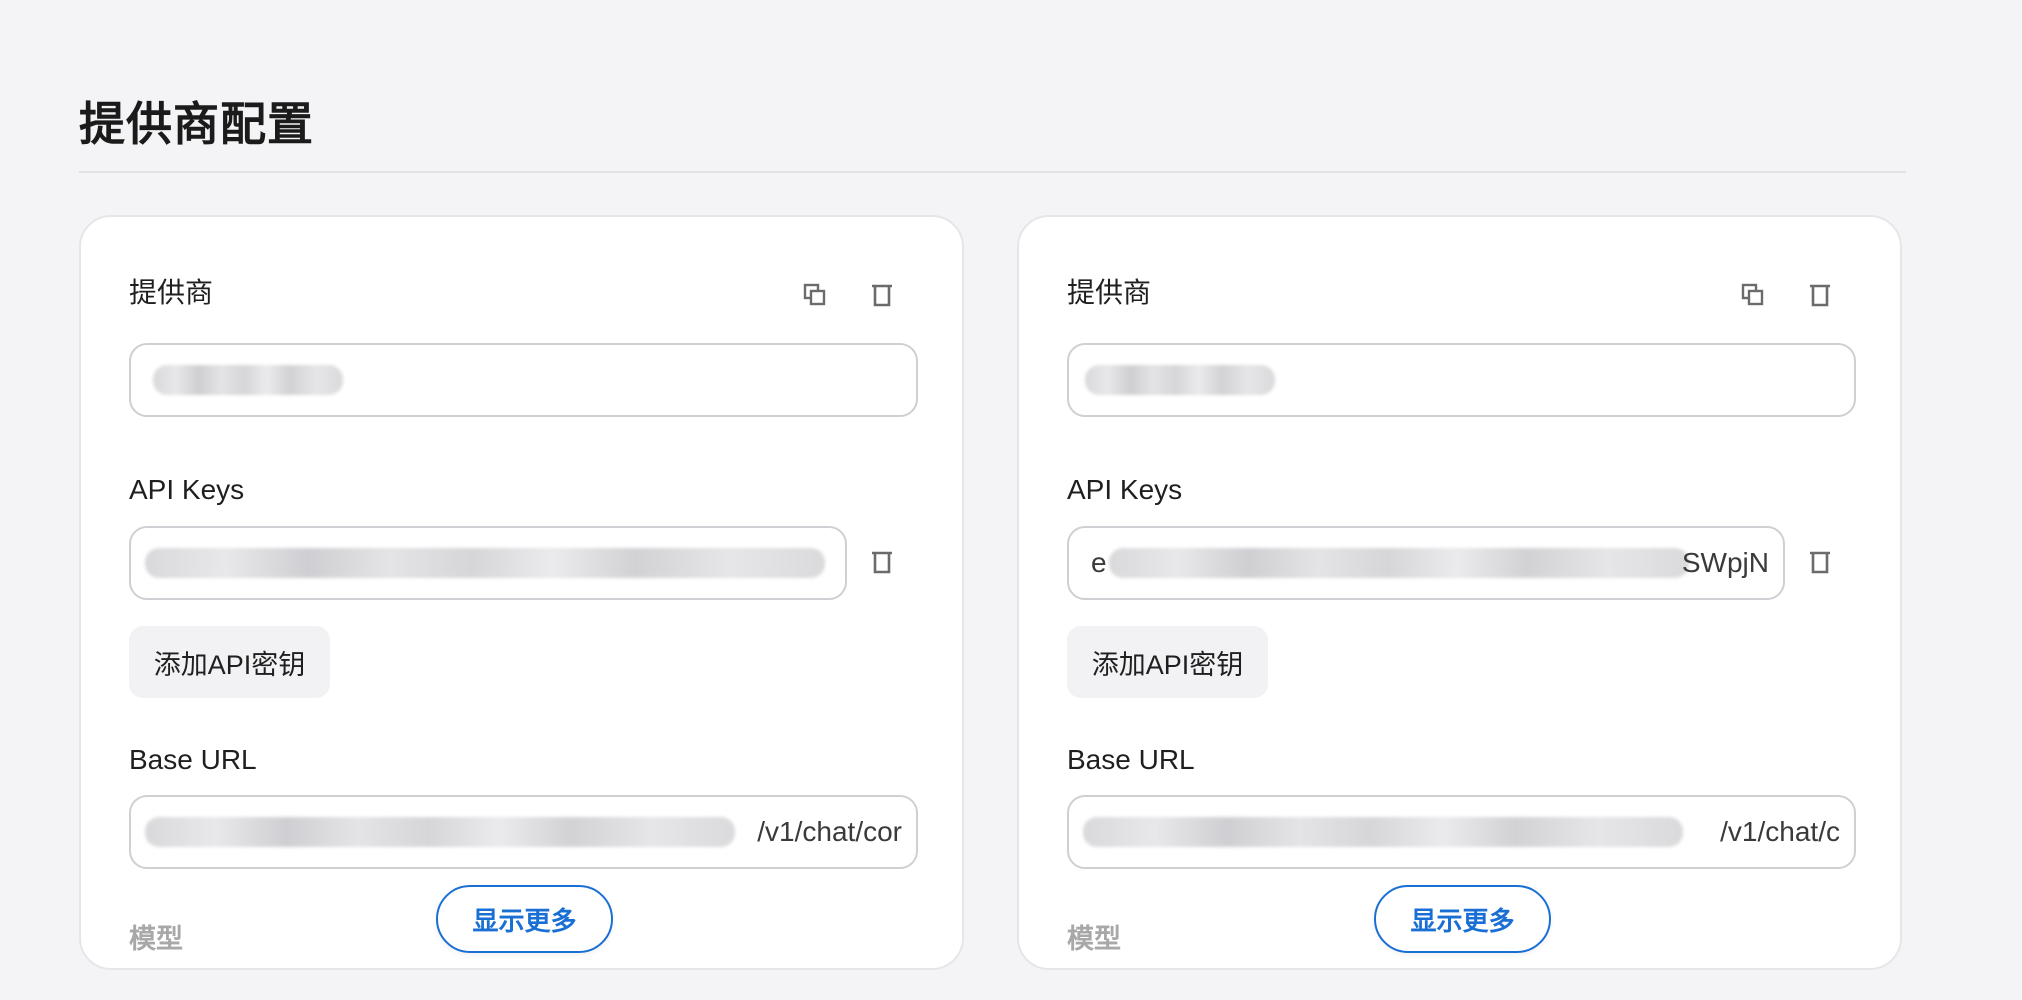  What do you see at coordinates (1725, 562) in the screenshot?
I see `api-key-value: SWpjN` at bounding box center [1725, 562].